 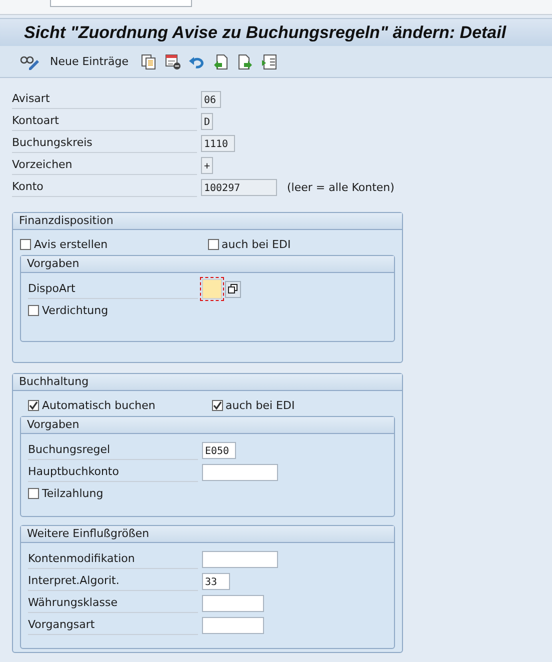 I want to click on field-label: Interpret.Algorit., so click(x=113, y=581).